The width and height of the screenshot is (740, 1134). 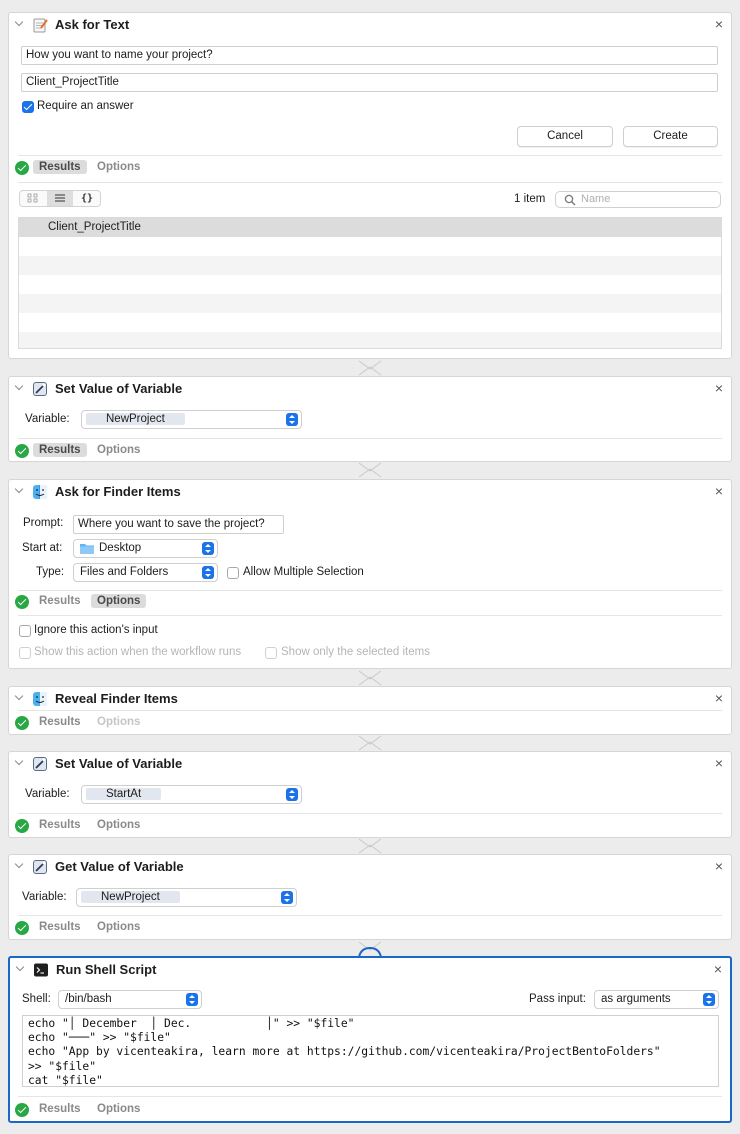 I want to click on cancel-button: Cancel, so click(x=565, y=136).